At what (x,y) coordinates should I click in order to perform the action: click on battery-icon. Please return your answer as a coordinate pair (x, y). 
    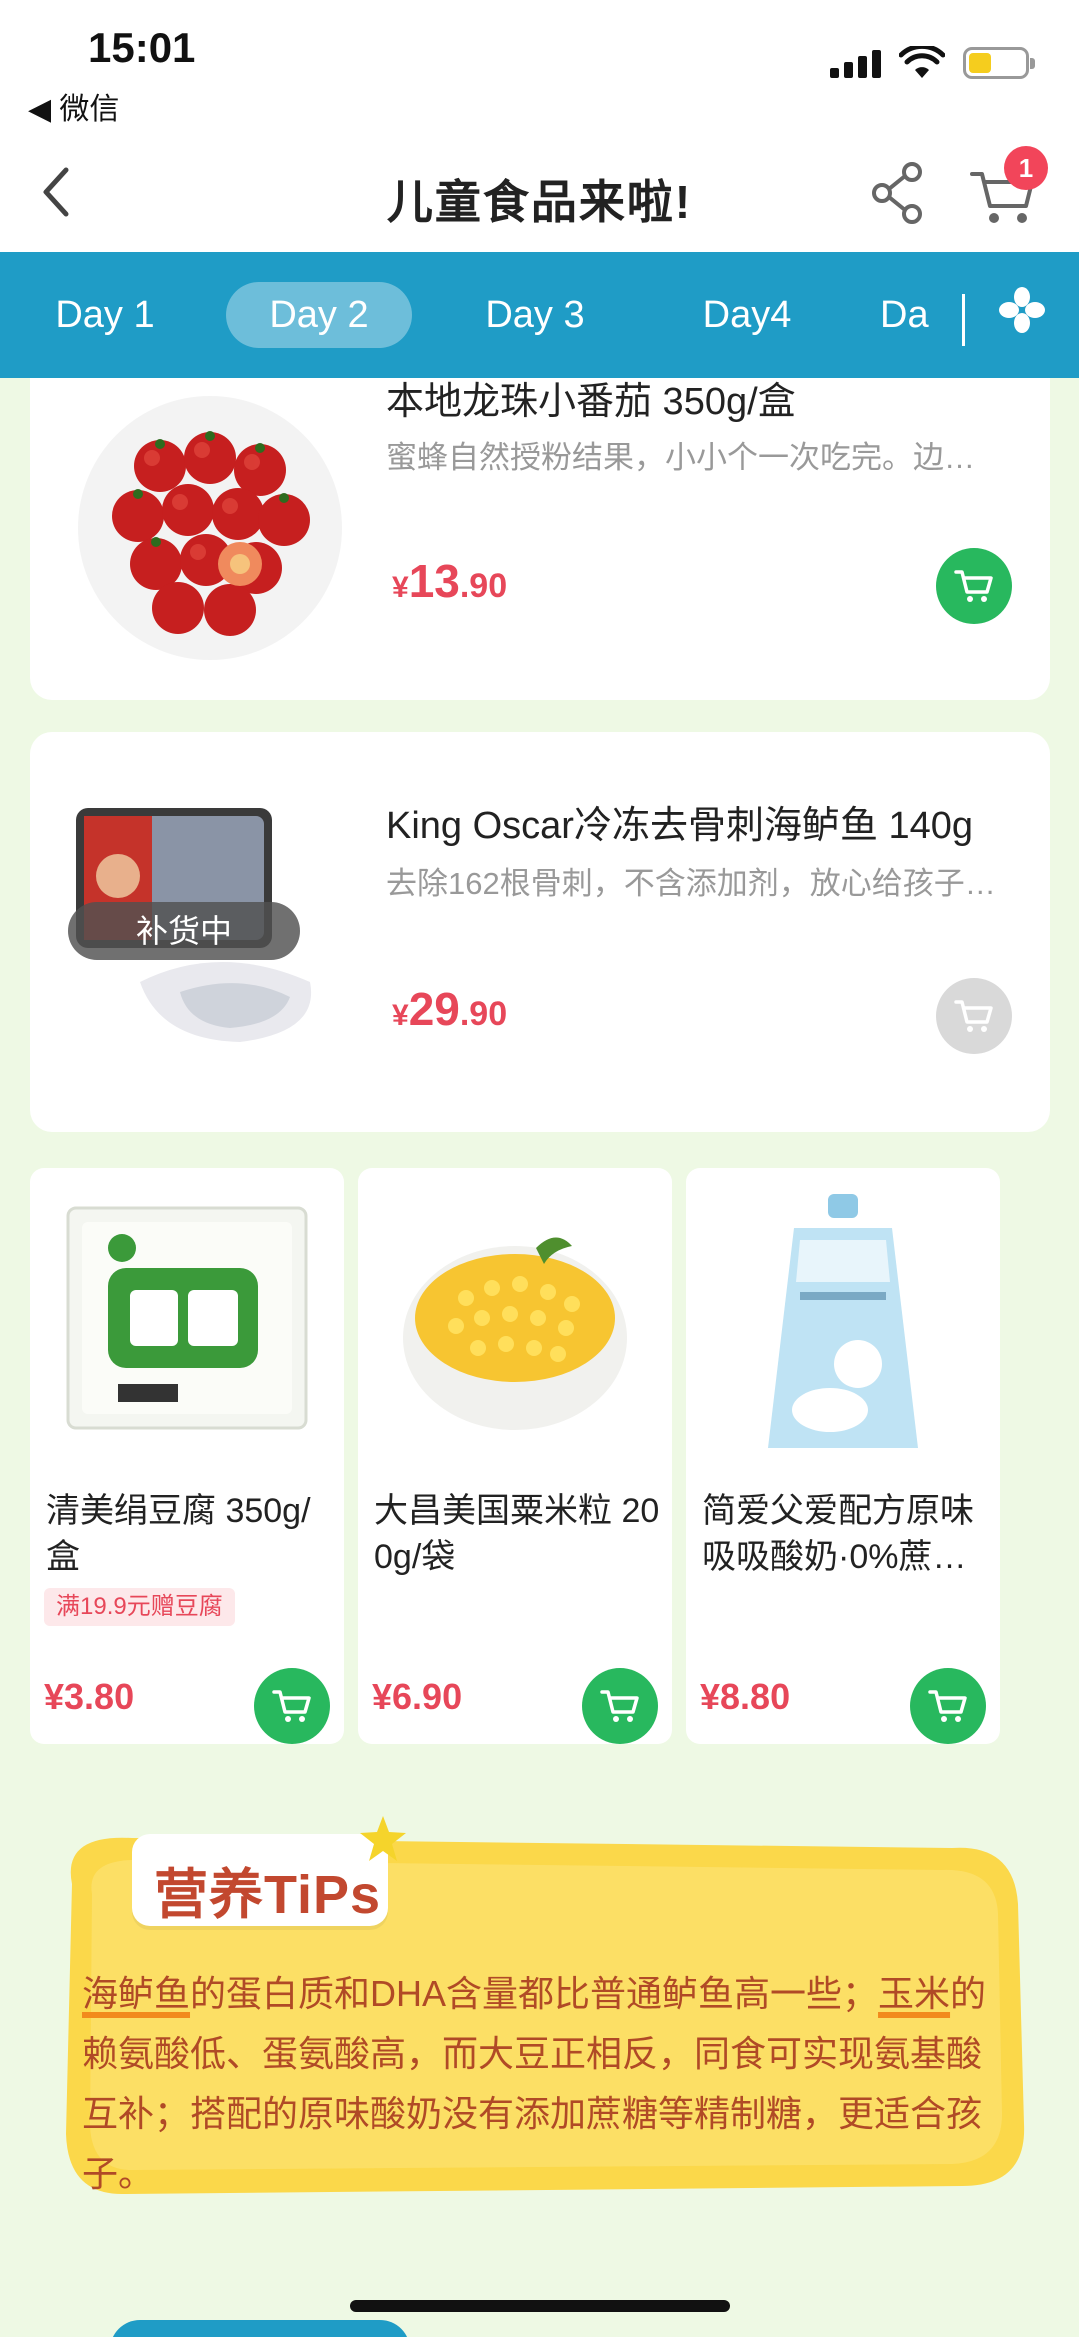
    Looking at the image, I should click on (999, 63).